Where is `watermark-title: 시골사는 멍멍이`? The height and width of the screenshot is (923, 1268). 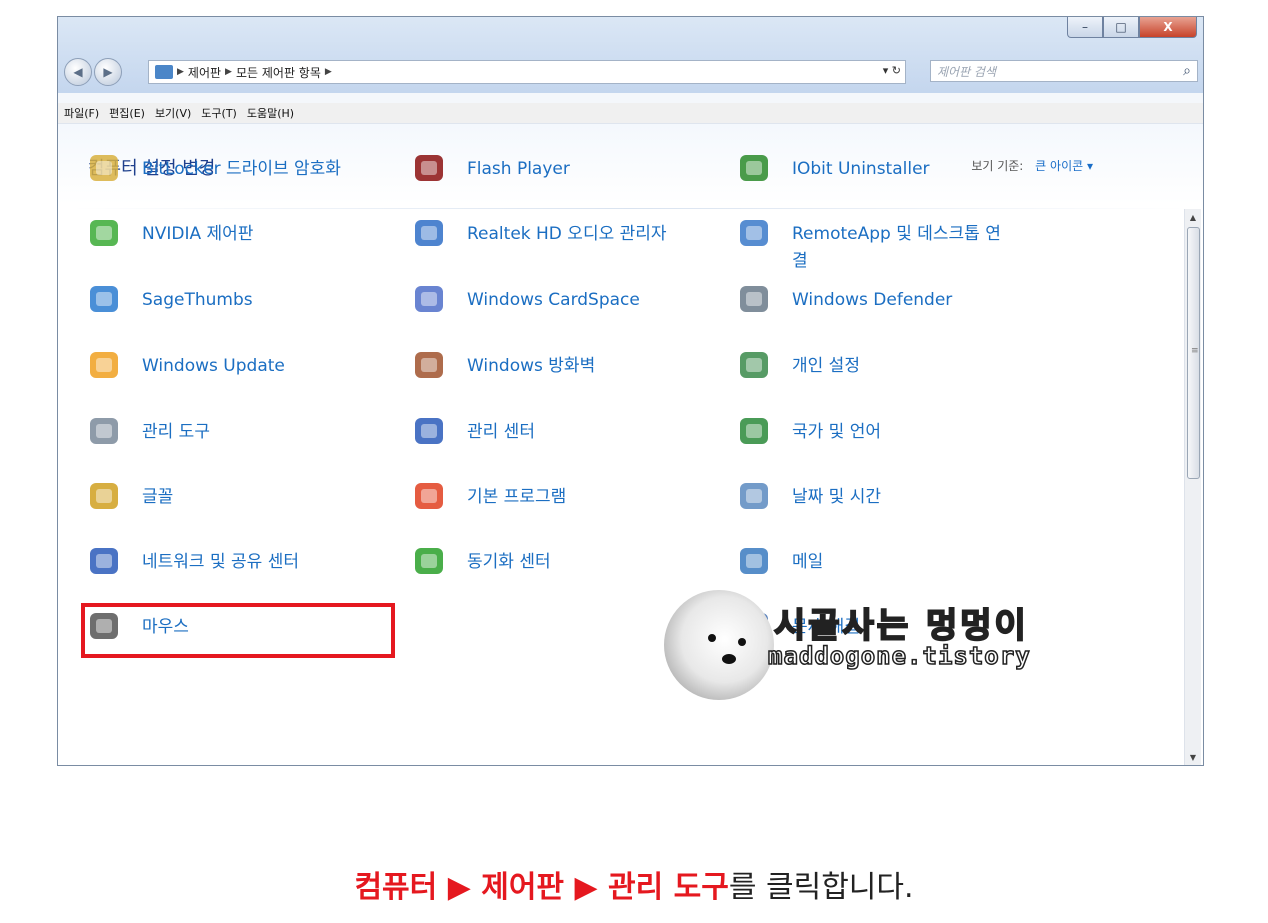 watermark-title: 시골사는 멍멍이 is located at coordinates (901, 626).